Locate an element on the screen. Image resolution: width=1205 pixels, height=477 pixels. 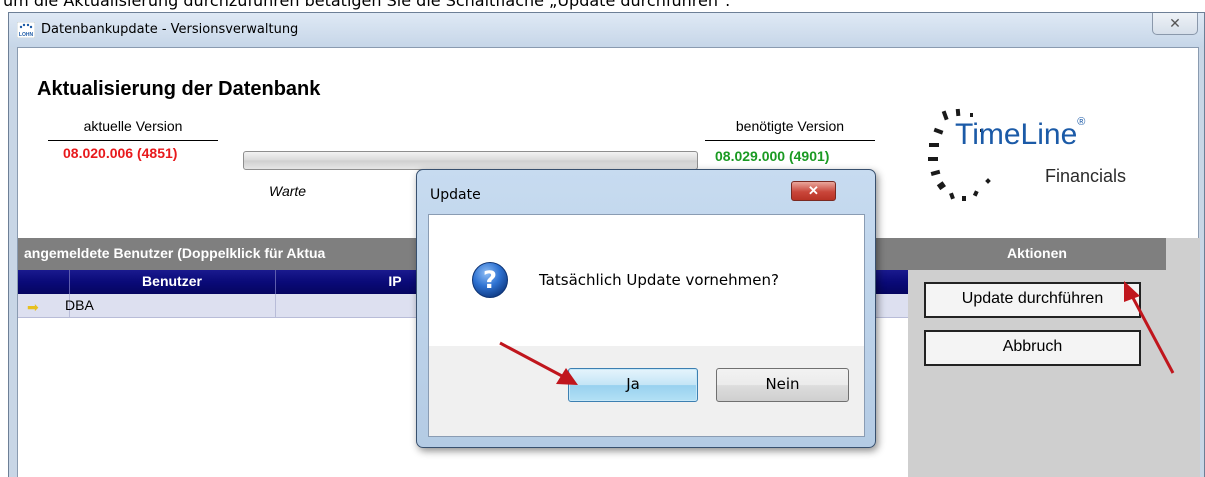
update-button: Update durchführen is located at coordinates (1032, 300).